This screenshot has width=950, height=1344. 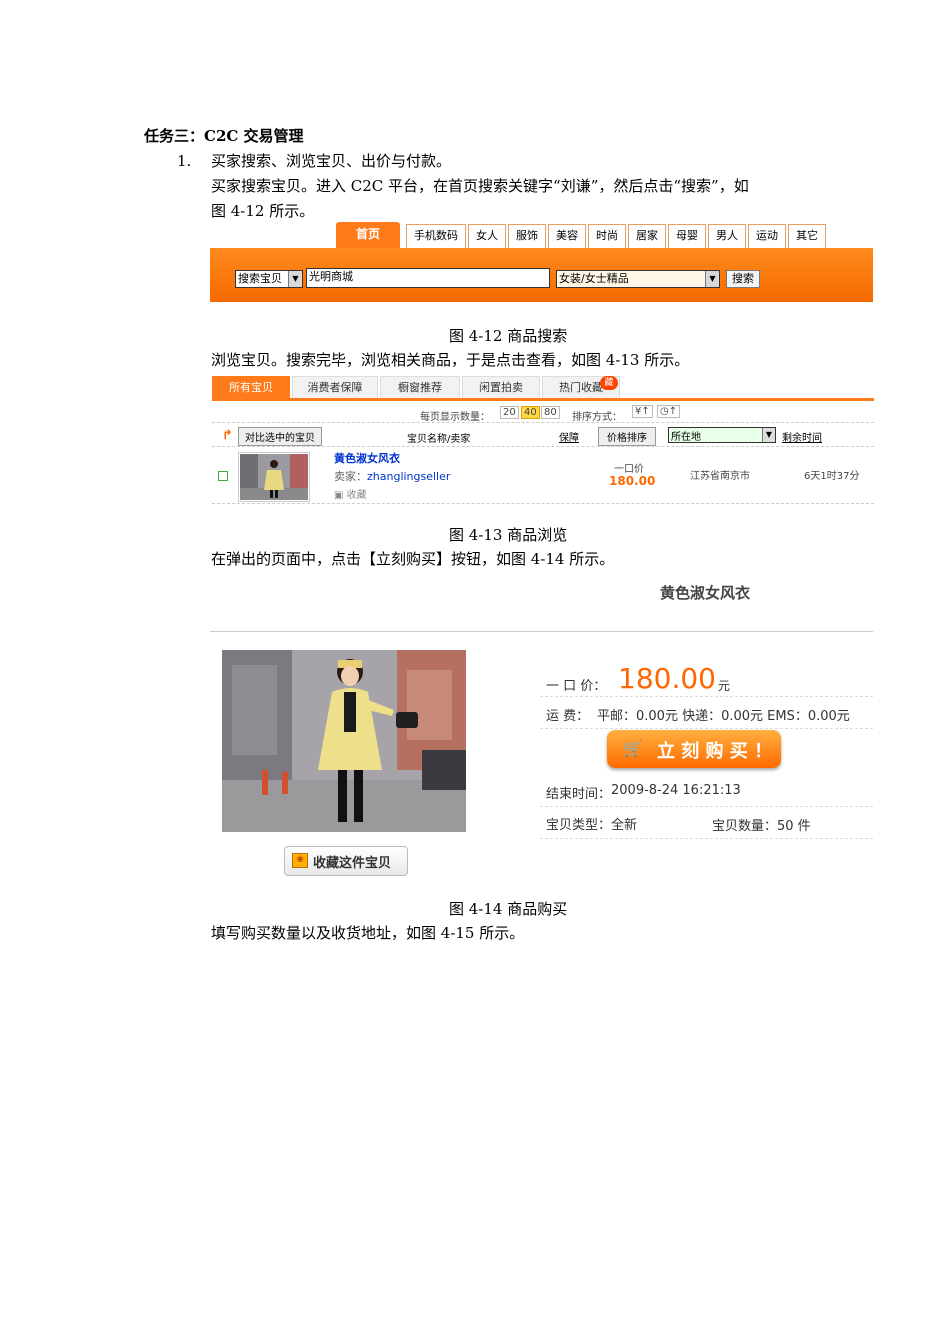 I want to click on seller-link: zhanglingseller, so click(x=408, y=476).